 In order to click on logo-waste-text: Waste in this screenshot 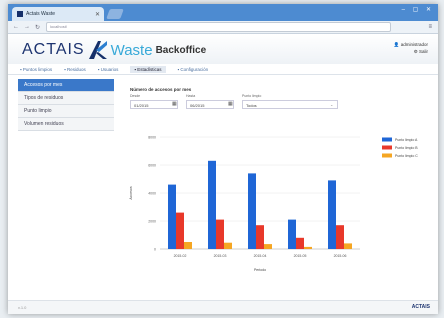, I will do `click(131, 50)`.